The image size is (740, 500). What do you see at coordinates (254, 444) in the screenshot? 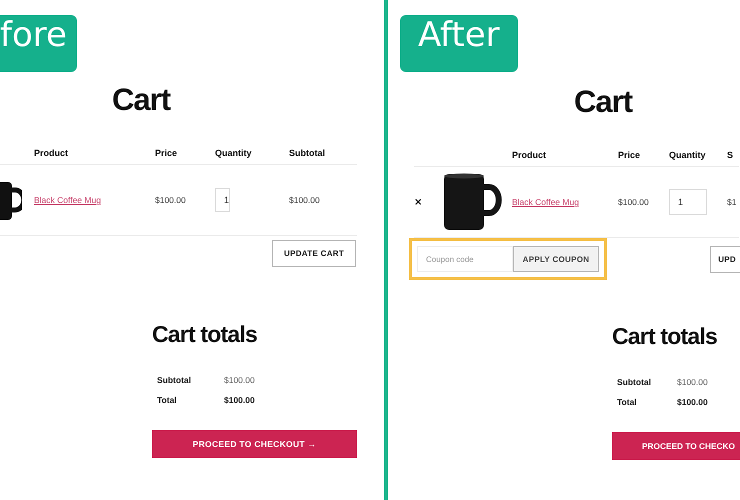
I see `checkout-button: PROCEED TO CHECKOUT →` at bounding box center [254, 444].